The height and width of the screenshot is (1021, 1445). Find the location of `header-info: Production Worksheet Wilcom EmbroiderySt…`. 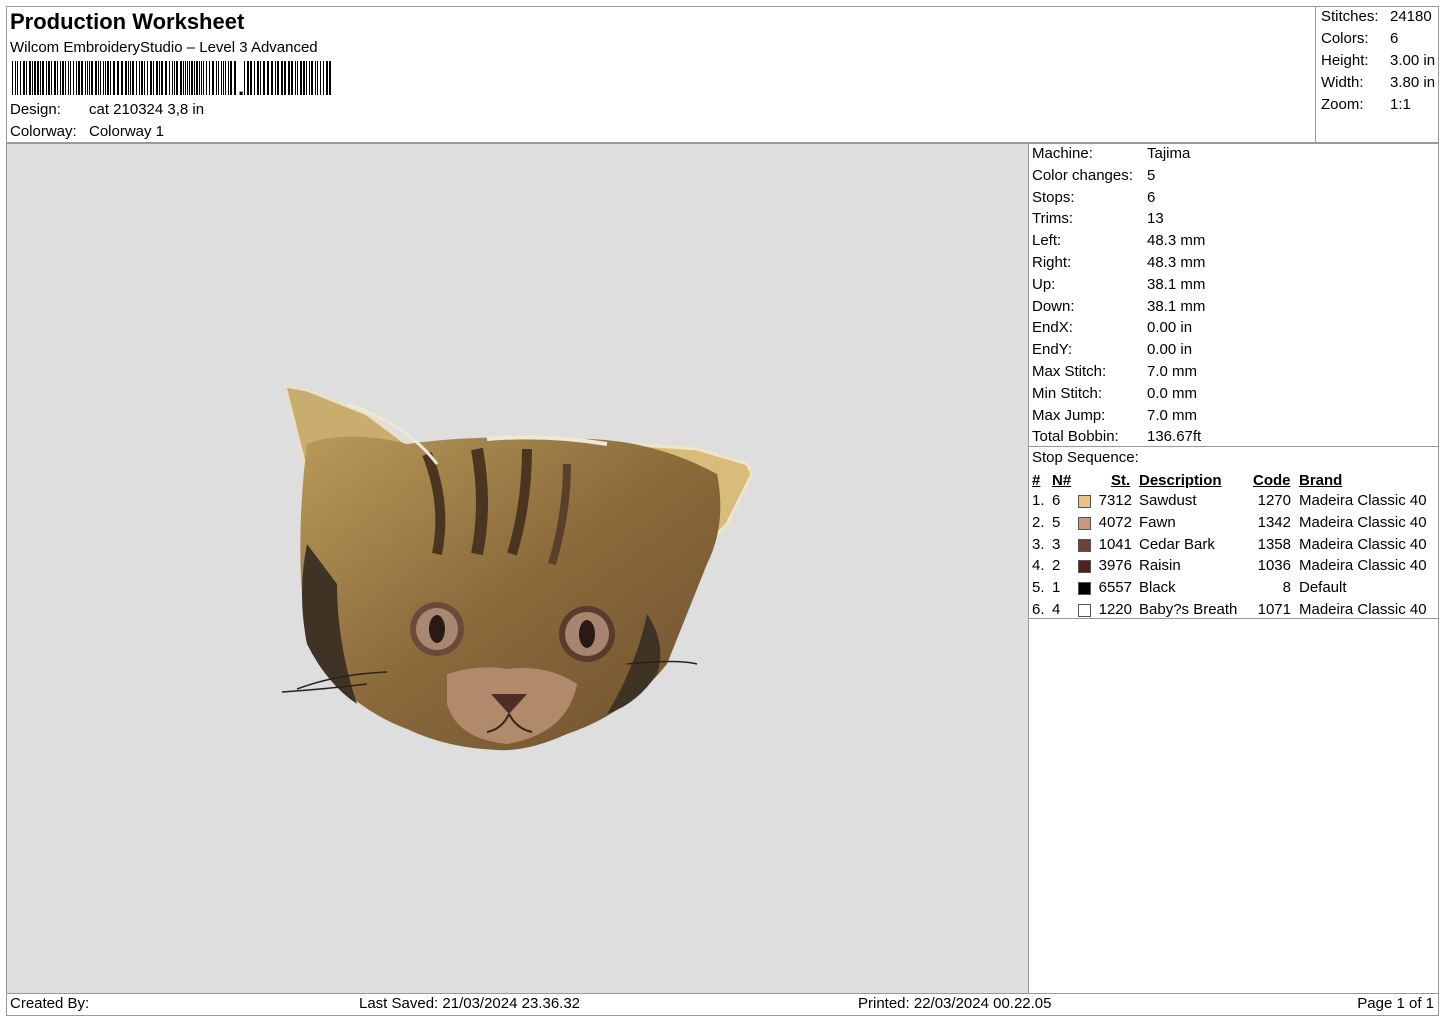

header-info: Production Worksheet Wilcom EmbroiderySt… is located at coordinates (661, 74).